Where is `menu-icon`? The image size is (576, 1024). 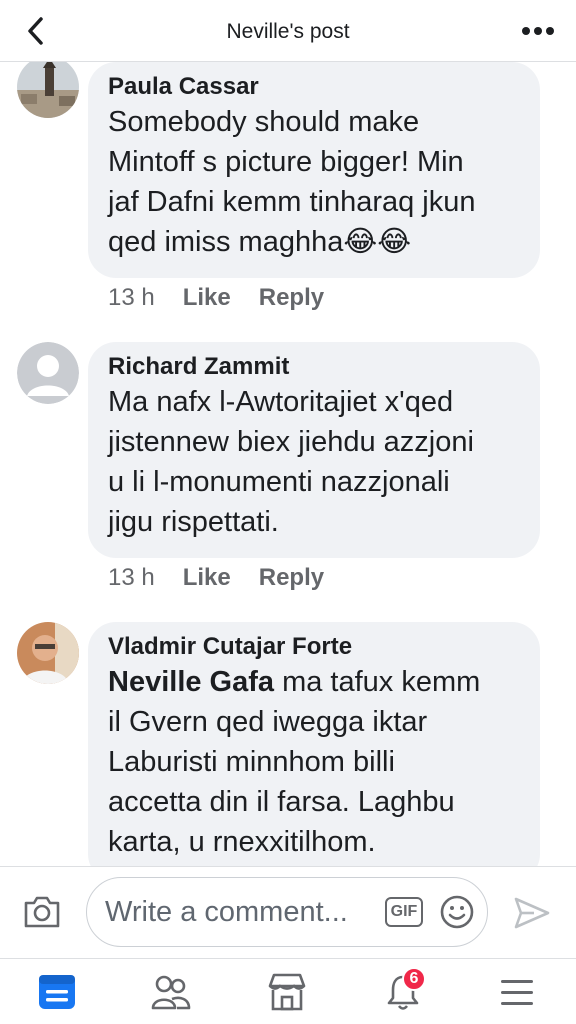
menu-icon is located at coordinates (517, 992).